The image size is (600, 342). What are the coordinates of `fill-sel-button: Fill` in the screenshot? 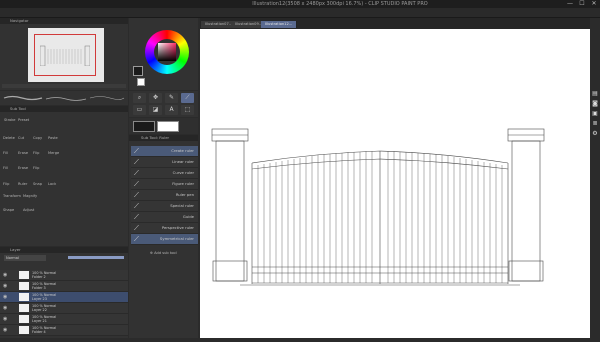 It's located at (10, 168).